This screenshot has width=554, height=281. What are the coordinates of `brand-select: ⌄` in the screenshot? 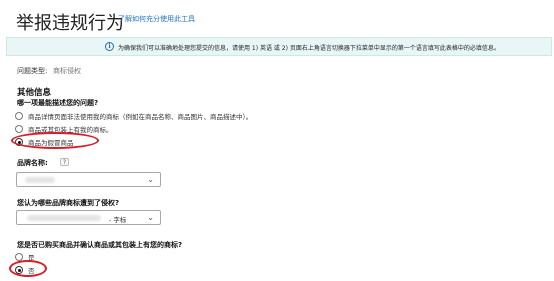 It's located at (88, 179).